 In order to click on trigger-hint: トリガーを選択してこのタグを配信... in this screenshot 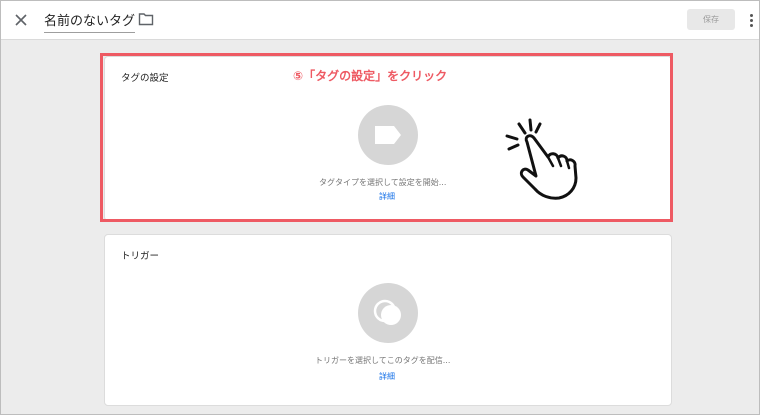, I will do `click(383, 360)`.